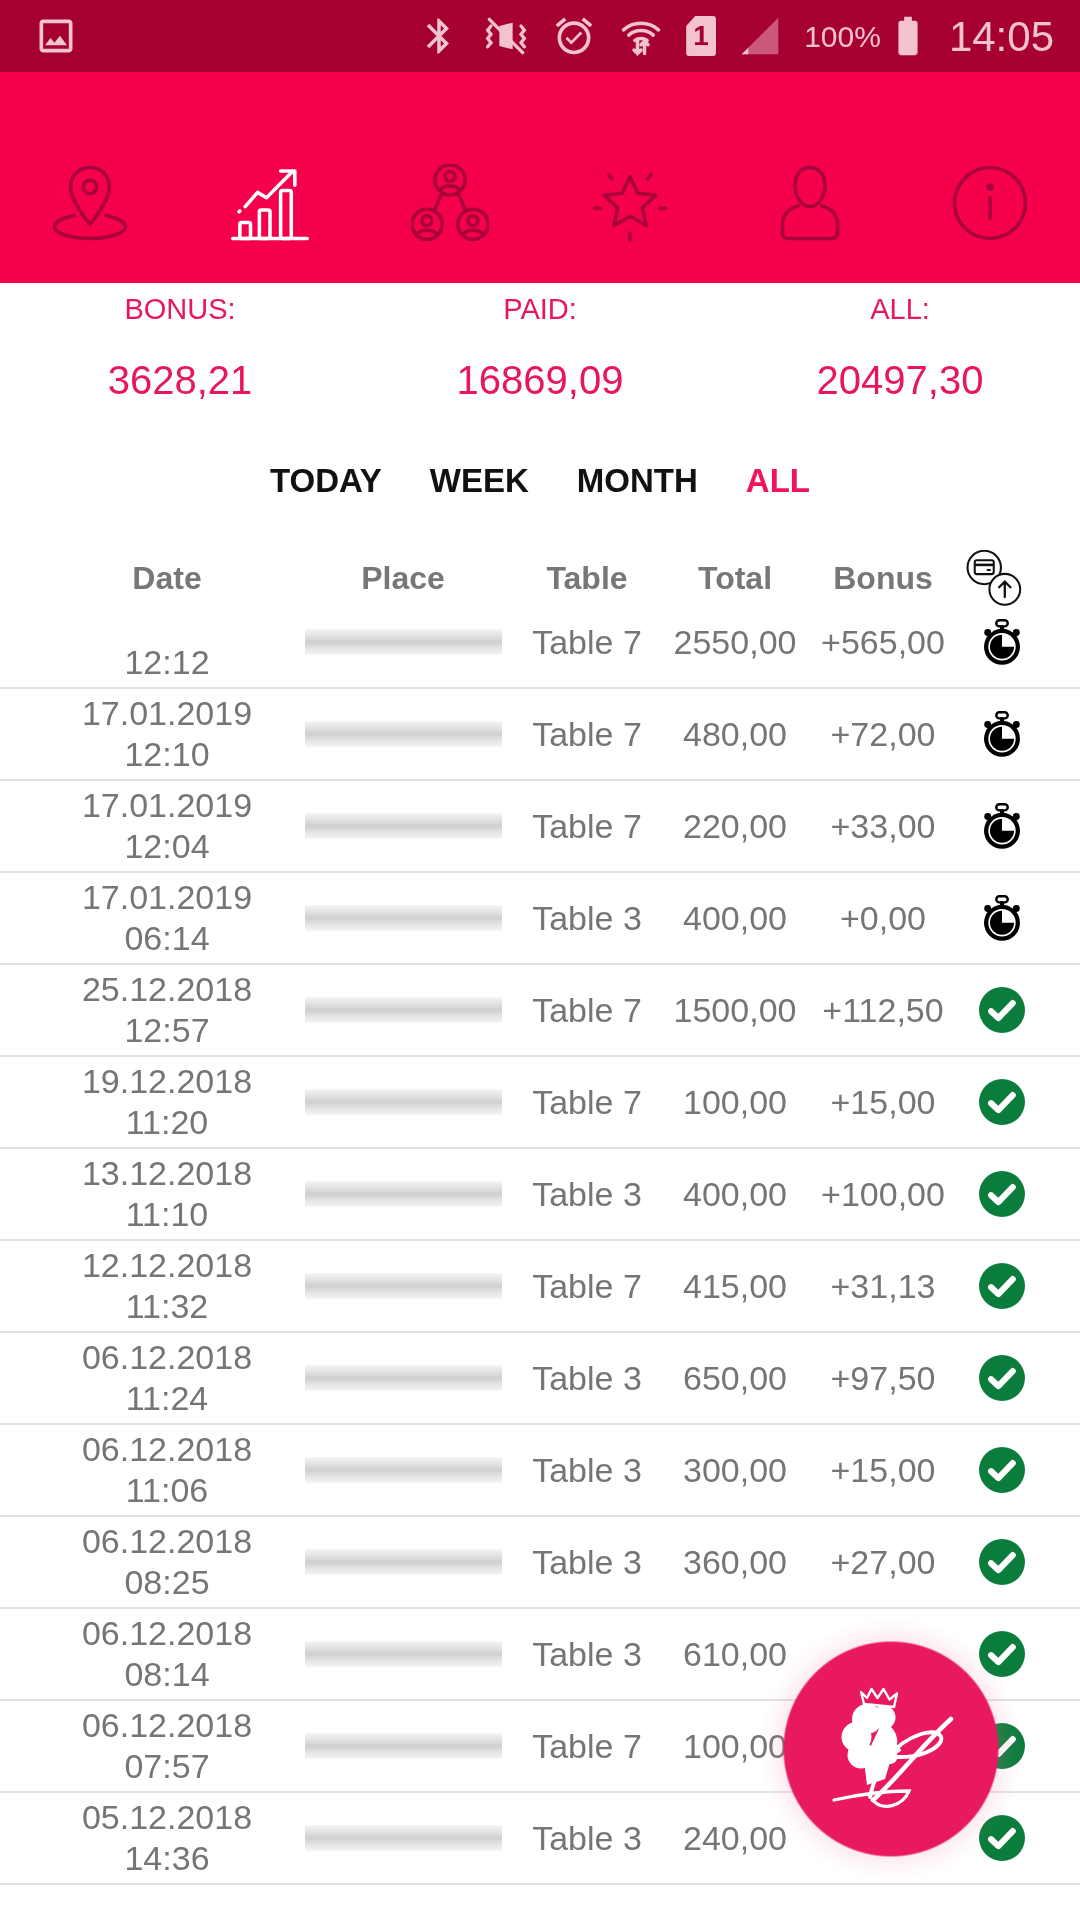 The image size is (1080, 1920). I want to click on row-time: 11:32, so click(167, 1306).